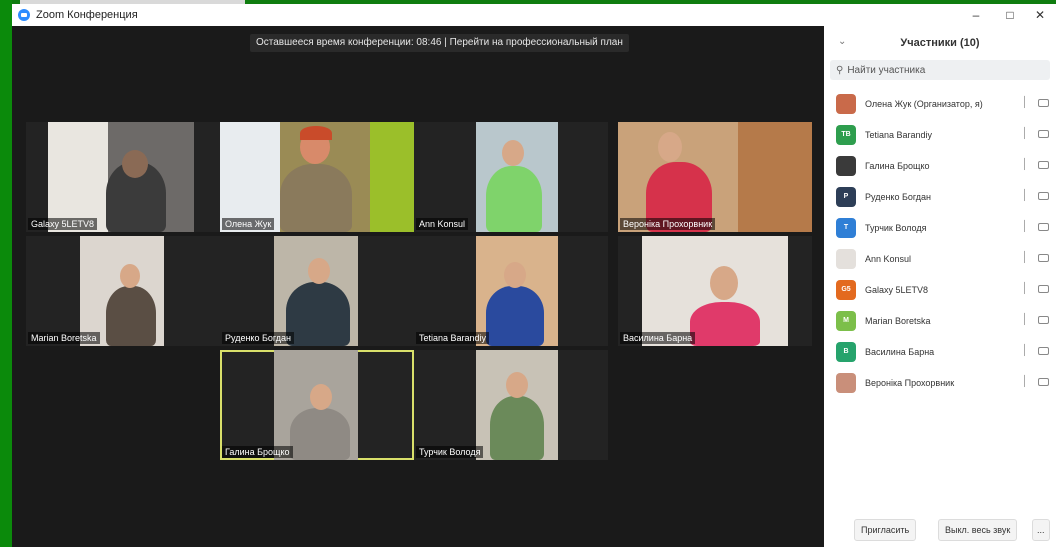  Describe the element at coordinates (846, 351) in the screenshot. I see `avatar: B` at that location.